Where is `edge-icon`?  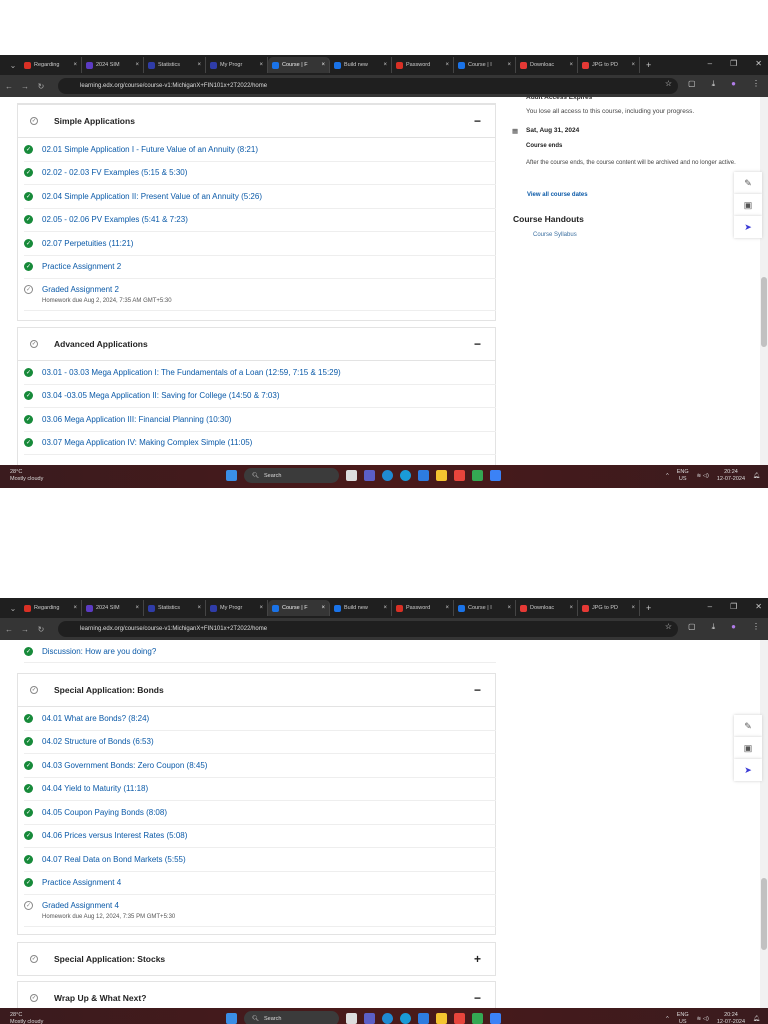
edge-icon is located at coordinates (387, 475).